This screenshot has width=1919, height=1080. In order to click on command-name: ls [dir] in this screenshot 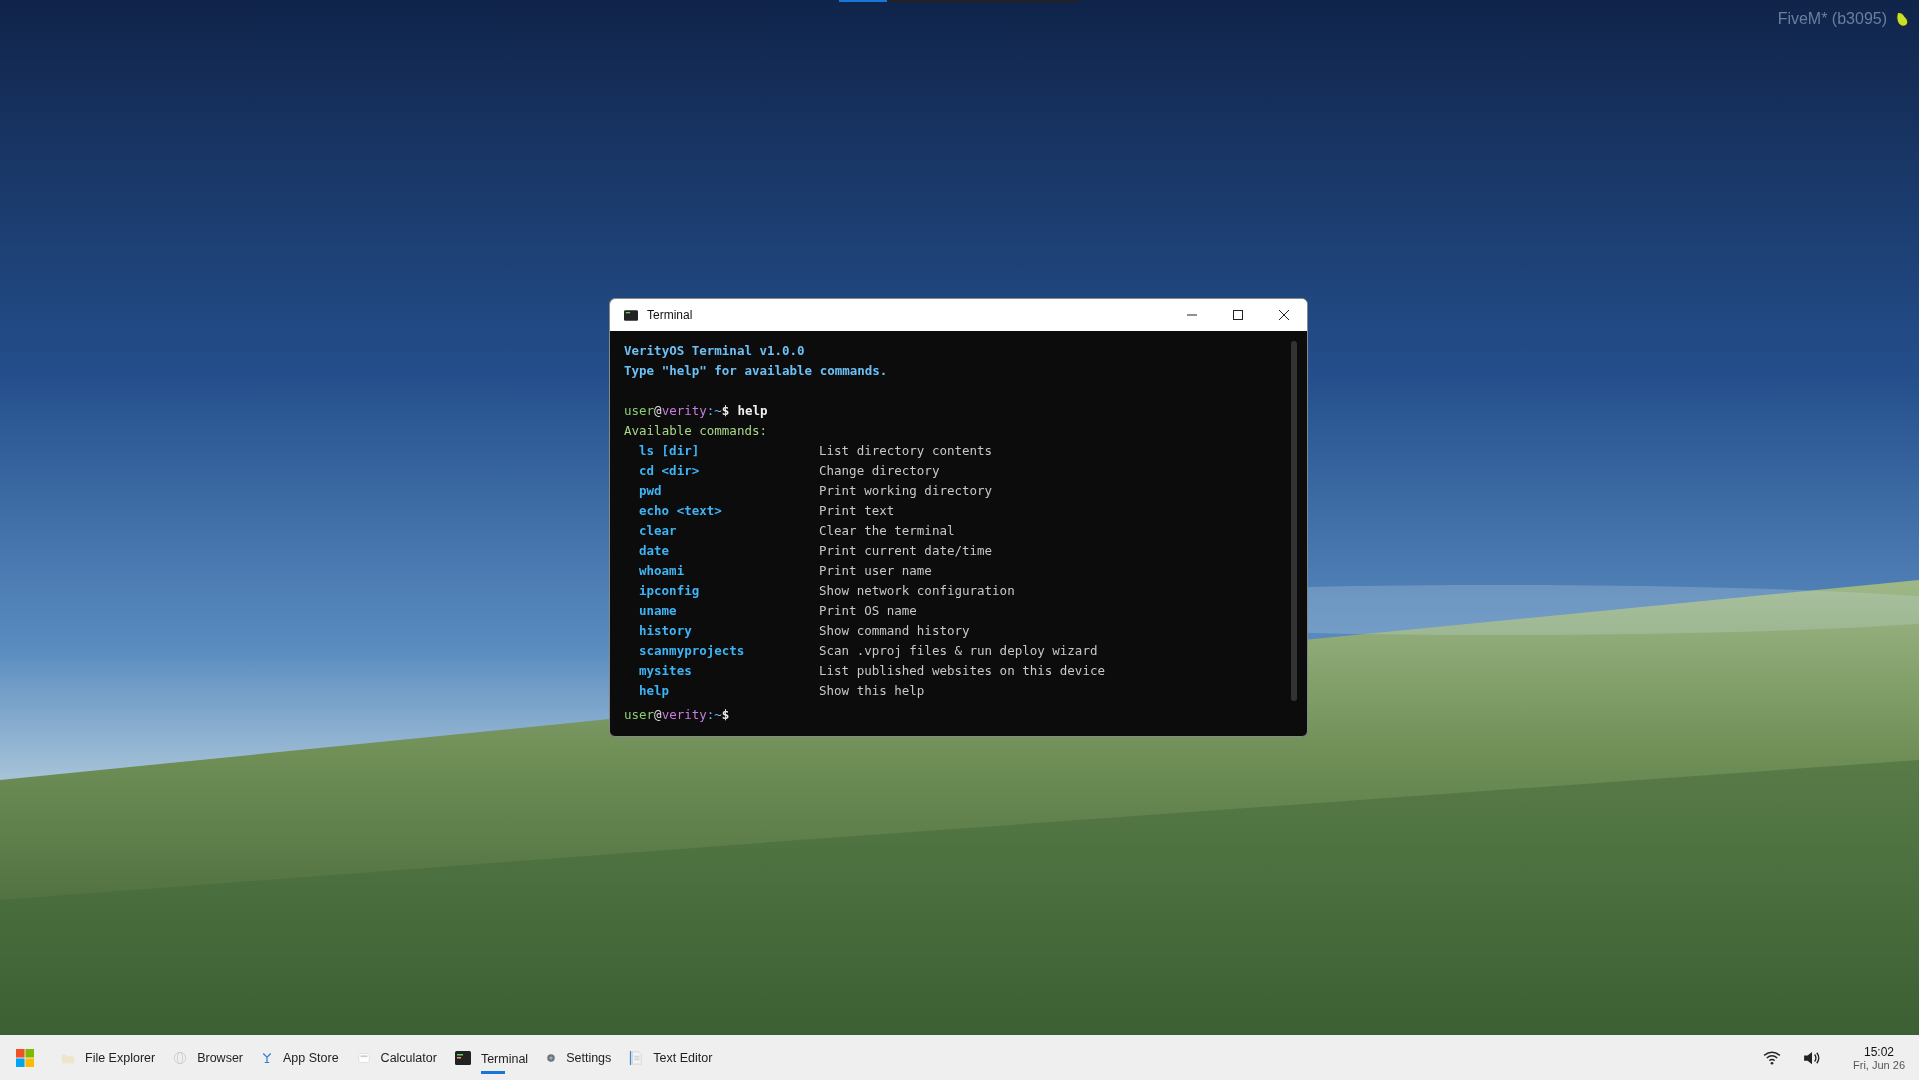, I will do `click(670, 451)`.